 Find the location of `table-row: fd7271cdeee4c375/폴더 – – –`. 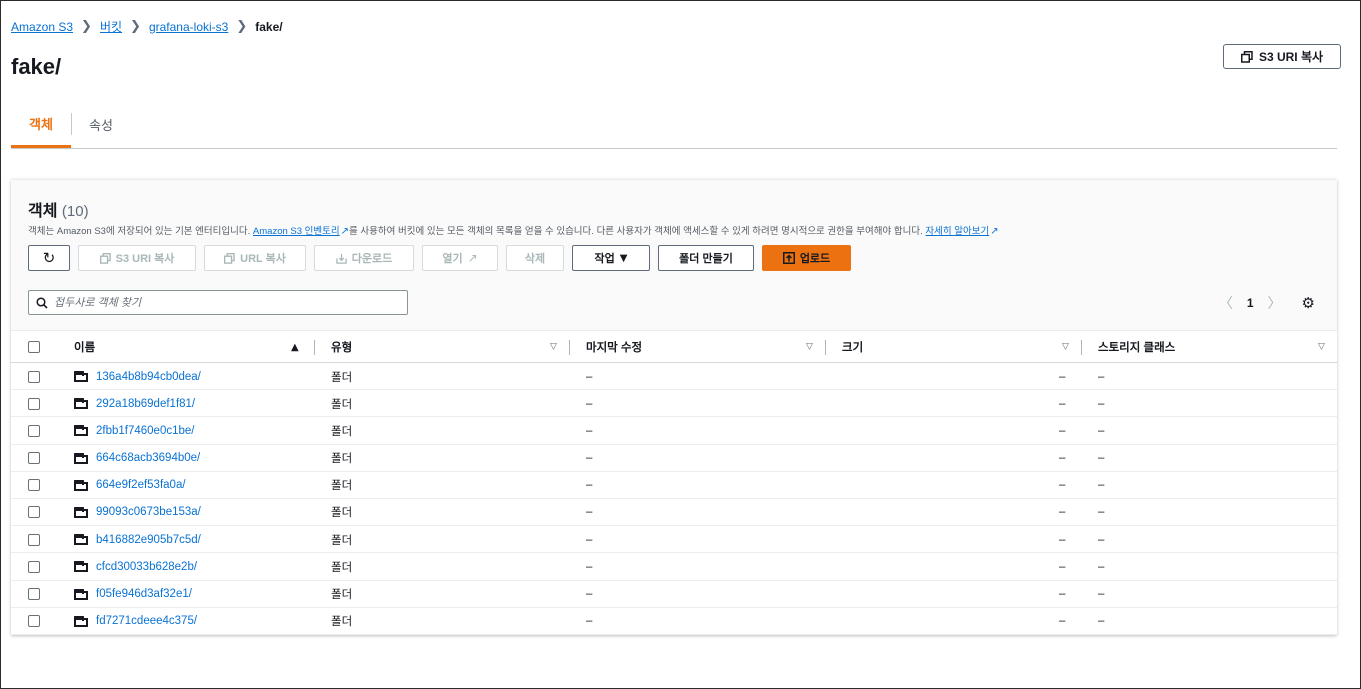

table-row: fd7271cdeee4c375/폴더 – – – is located at coordinates (674, 621).